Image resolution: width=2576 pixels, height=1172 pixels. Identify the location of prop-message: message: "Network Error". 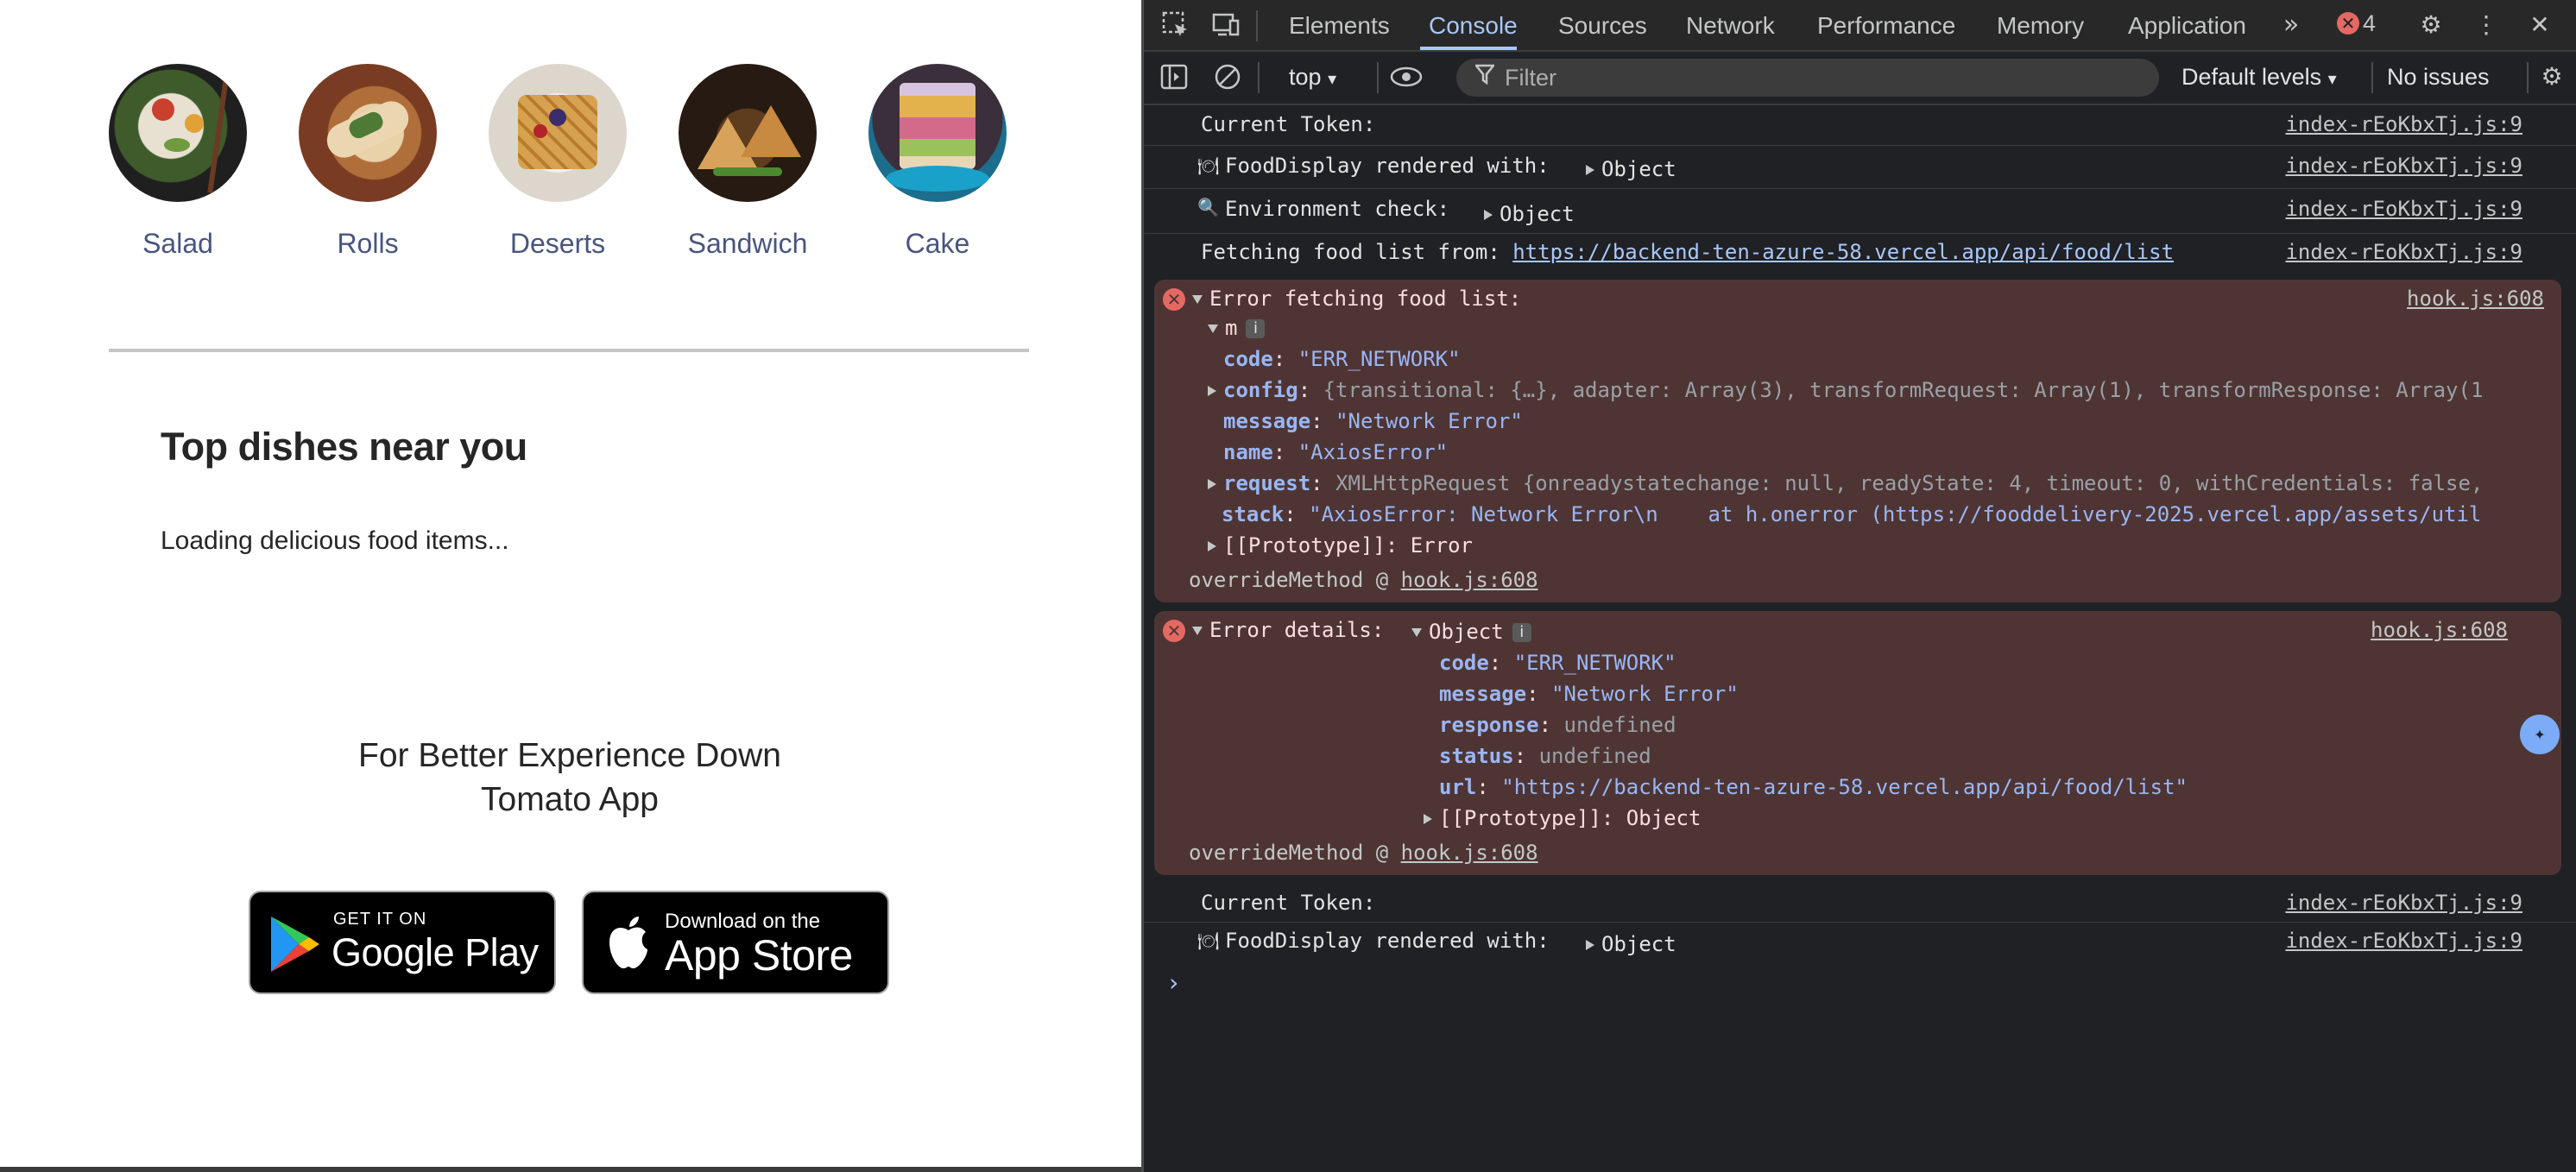
(1373, 421).